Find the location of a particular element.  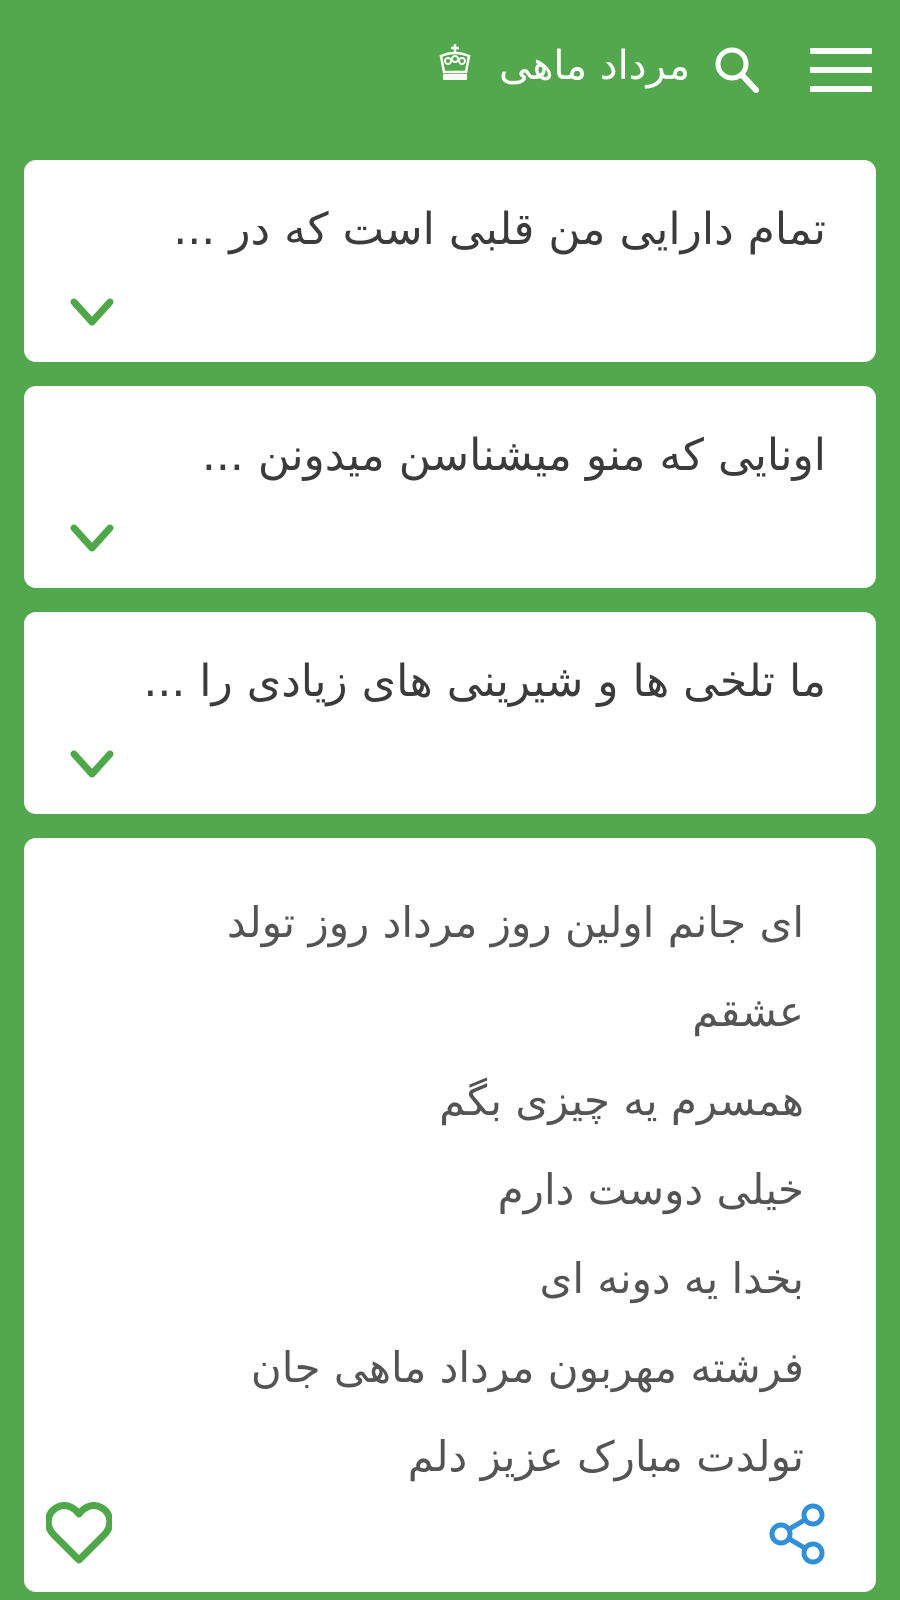

poem-line: بخدا یه دونه ای is located at coordinates (671, 1278).